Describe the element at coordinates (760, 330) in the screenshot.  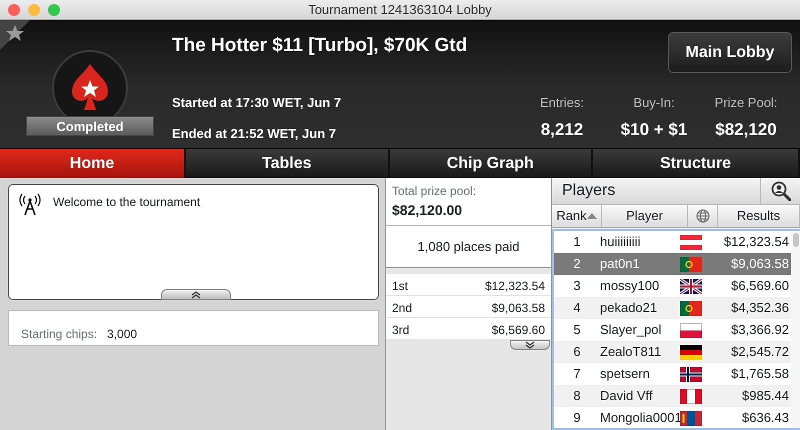
I see `result-cell-text: $3,366.92` at that location.